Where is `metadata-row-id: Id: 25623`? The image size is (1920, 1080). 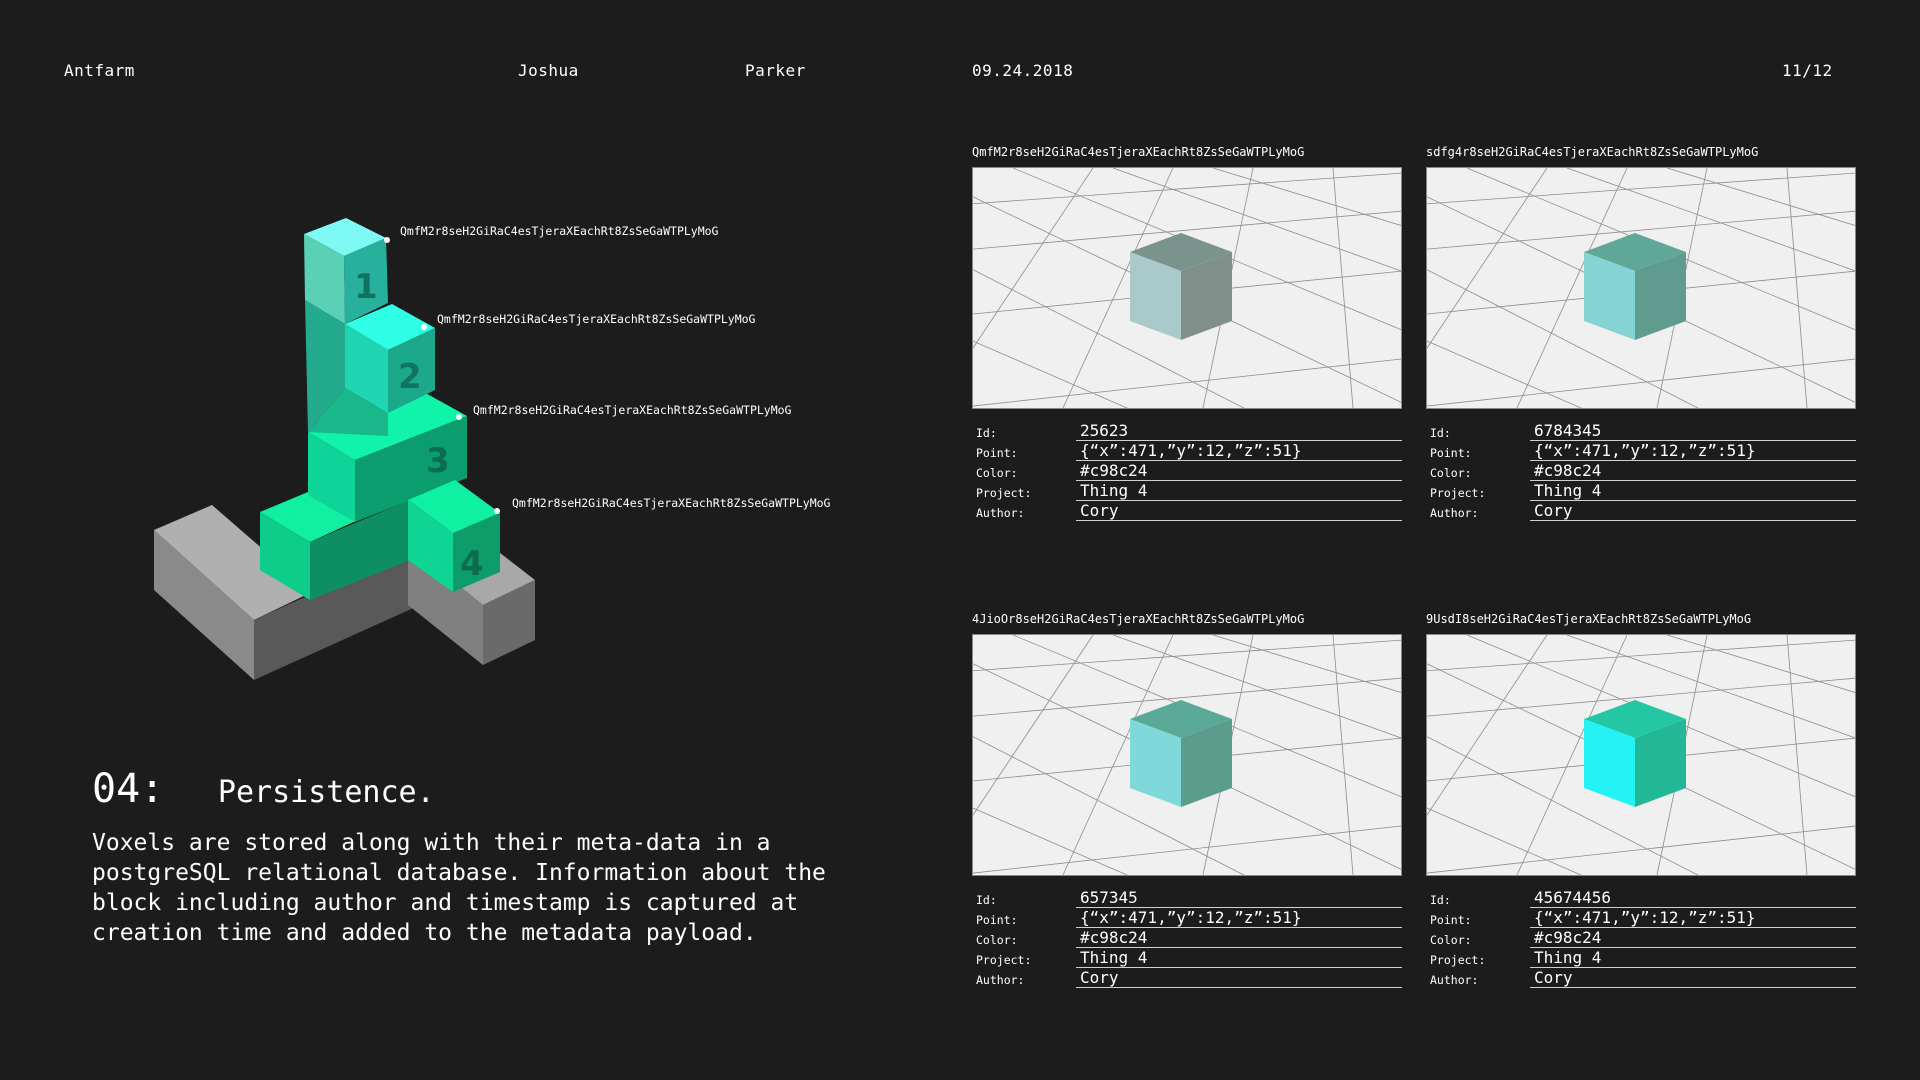
metadata-row-id: Id: 25623 is located at coordinates (1187, 431).